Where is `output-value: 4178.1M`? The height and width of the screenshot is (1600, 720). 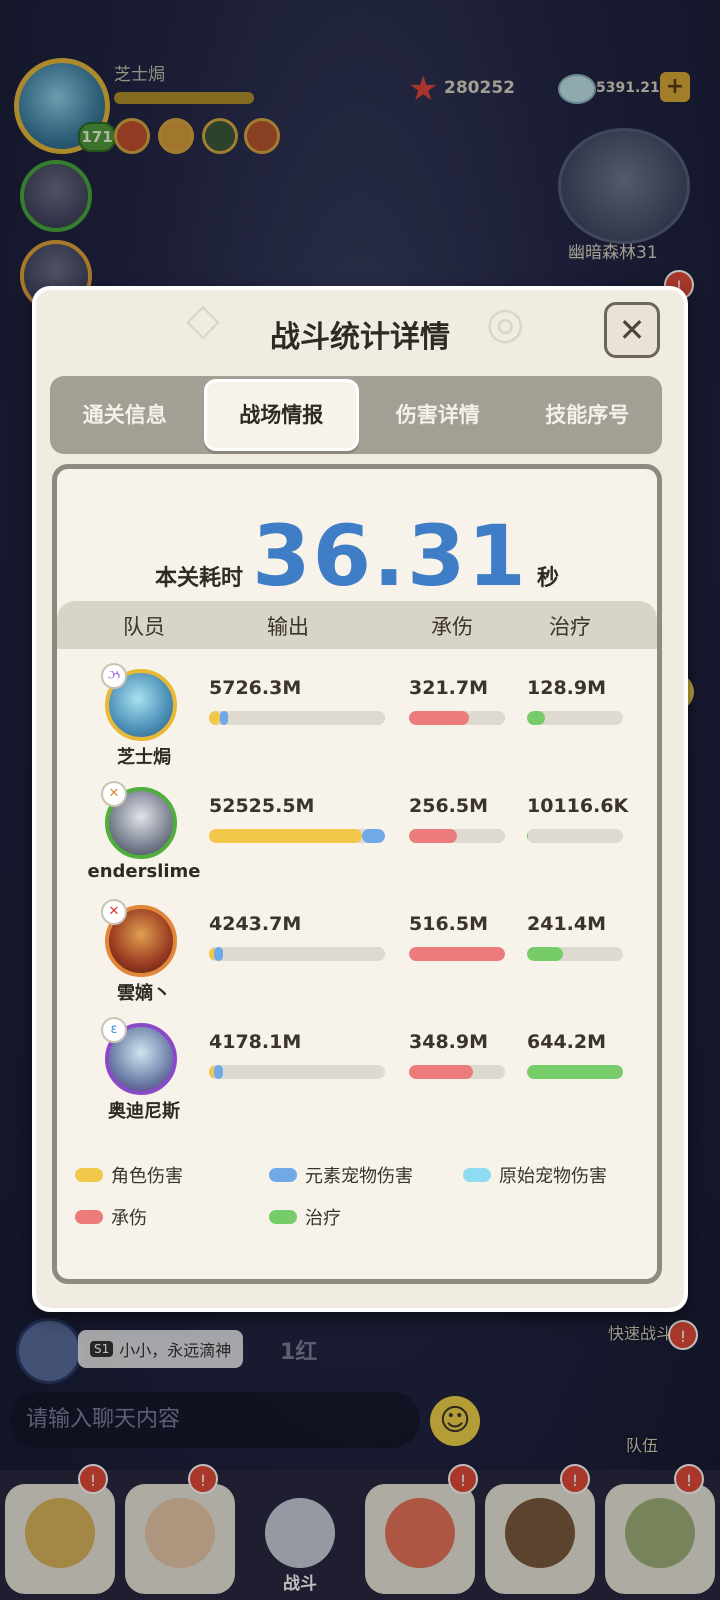
output-value: 4178.1M is located at coordinates (255, 1042).